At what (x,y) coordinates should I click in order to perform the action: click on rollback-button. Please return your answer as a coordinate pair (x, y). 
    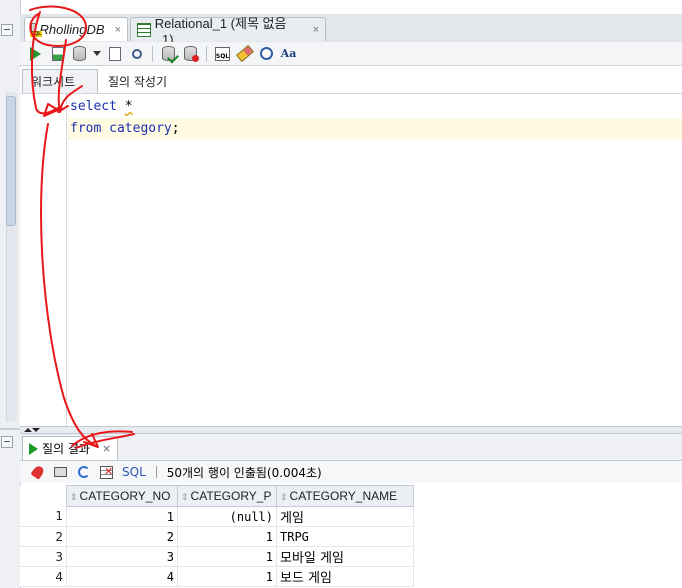
    Looking at the image, I should click on (190, 53).